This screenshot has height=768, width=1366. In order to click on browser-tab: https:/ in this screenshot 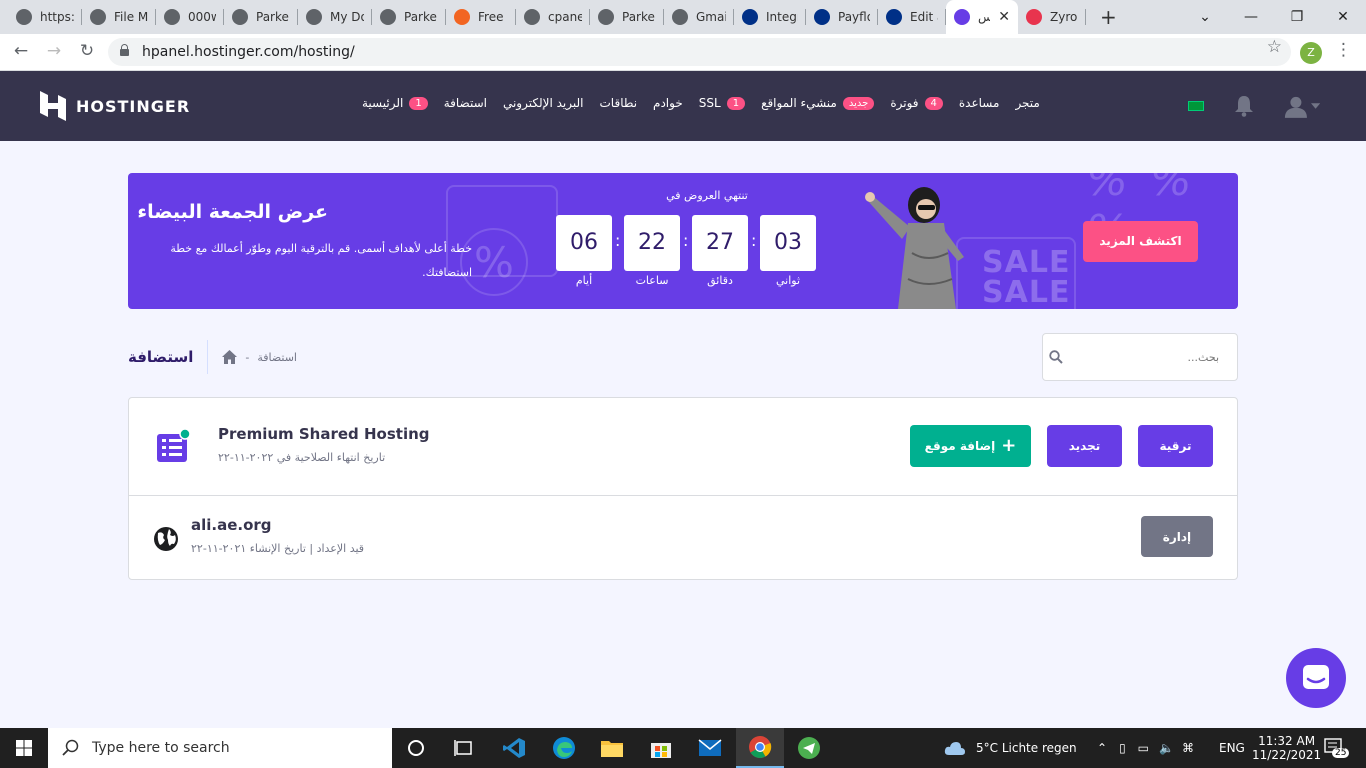, I will do `click(45, 17)`.